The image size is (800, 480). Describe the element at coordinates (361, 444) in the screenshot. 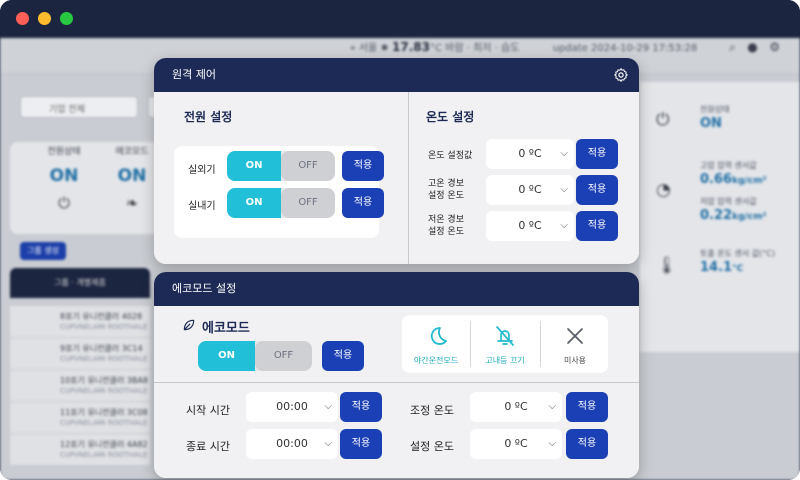

I see `end-time-apply-button: 적용` at that location.